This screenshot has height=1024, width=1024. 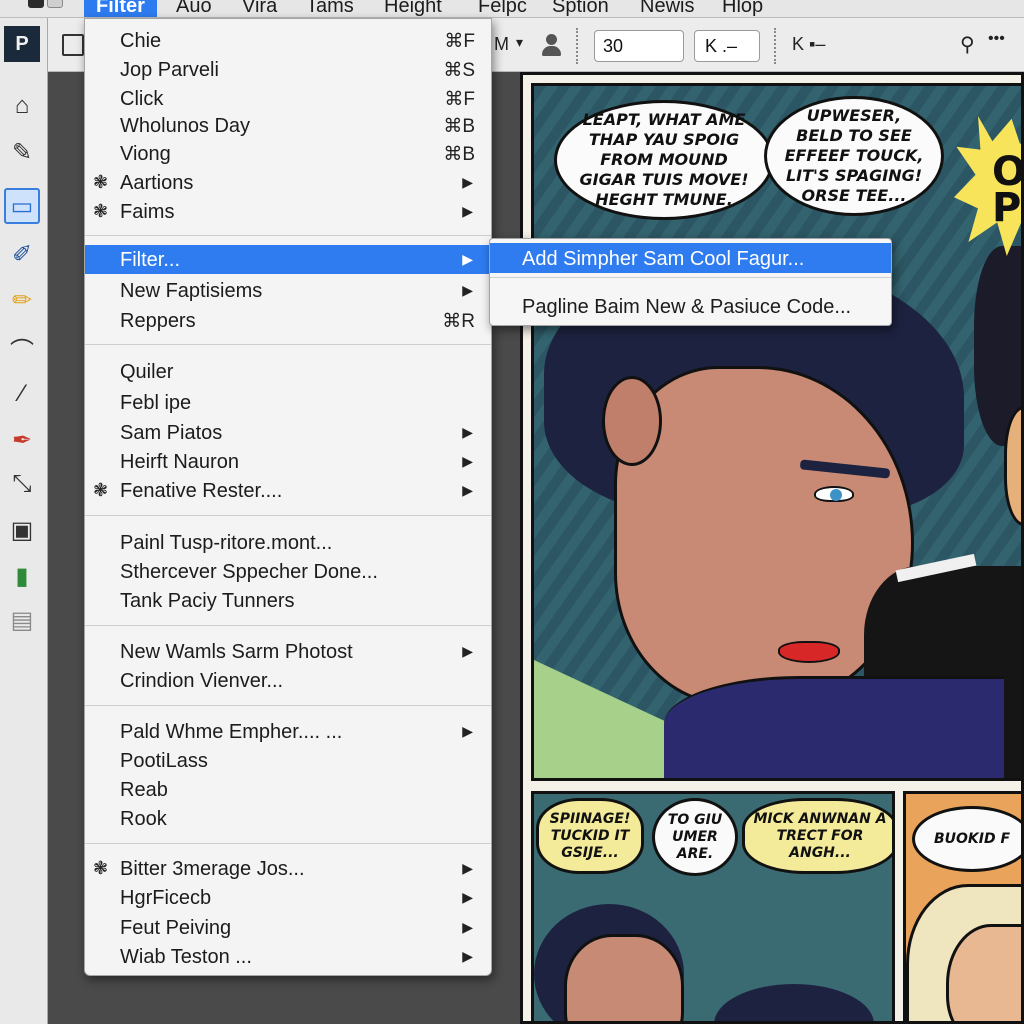 What do you see at coordinates (288, 868) in the screenshot?
I see `menu-item: ❃ Bitter 3merage Jos... ▶` at bounding box center [288, 868].